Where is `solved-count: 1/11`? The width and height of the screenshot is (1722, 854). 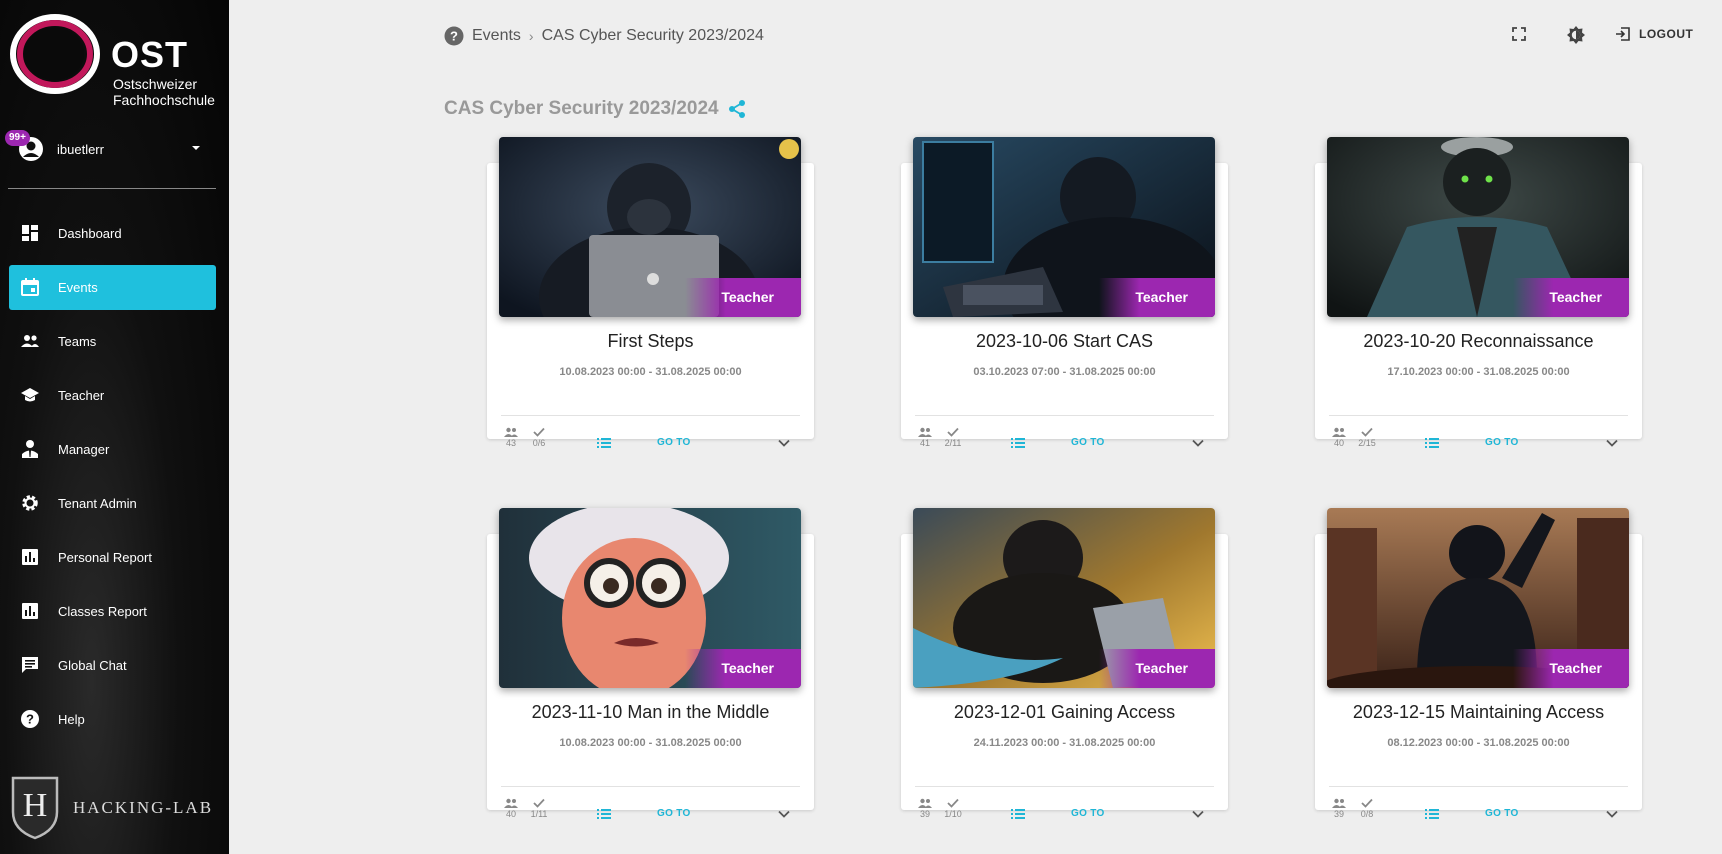
solved-count: 1/11 is located at coordinates (539, 814).